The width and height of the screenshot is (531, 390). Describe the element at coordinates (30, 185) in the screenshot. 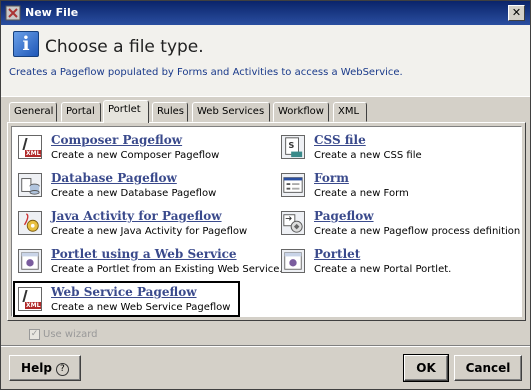

I see `database-pageflow-icon` at that location.